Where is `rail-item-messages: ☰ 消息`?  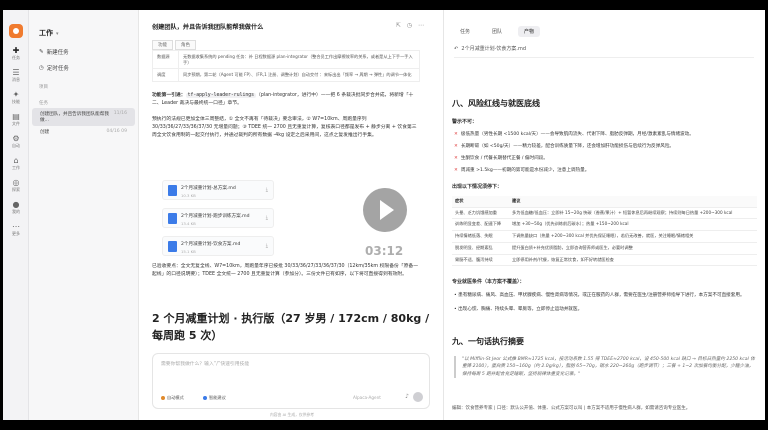
rail-item-messages: ☰ 消息 is located at coordinates (16, 79).